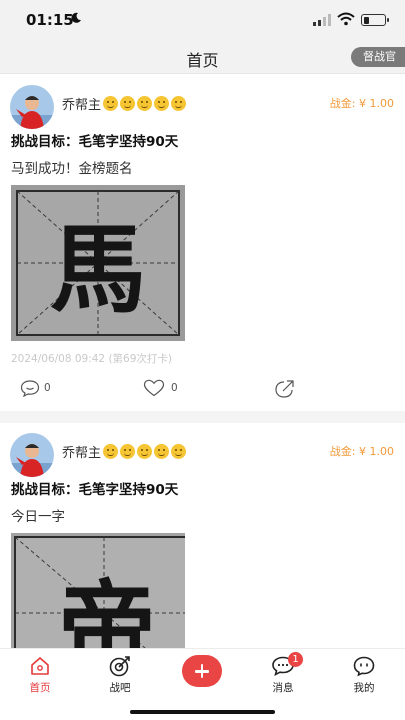 The width and height of the screenshot is (405, 720). What do you see at coordinates (107, 610) in the screenshot?
I see `calligraphy-character: 帝` at bounding box center [107, 610].